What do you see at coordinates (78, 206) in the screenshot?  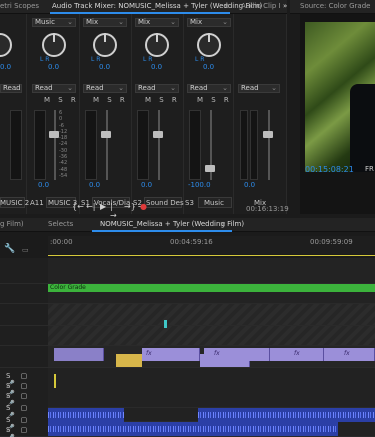 I see `go-to-in-button: {←` at bounding box center [78, 206].